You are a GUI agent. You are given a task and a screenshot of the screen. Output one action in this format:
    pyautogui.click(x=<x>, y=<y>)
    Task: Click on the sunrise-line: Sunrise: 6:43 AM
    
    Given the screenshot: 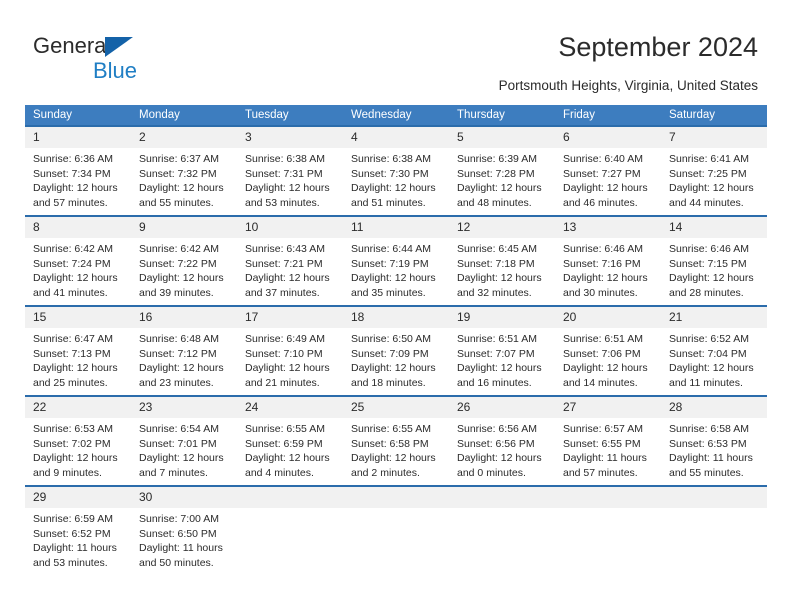 What is the action you would take?
    pyautogui.click(x=285, y=249)
    